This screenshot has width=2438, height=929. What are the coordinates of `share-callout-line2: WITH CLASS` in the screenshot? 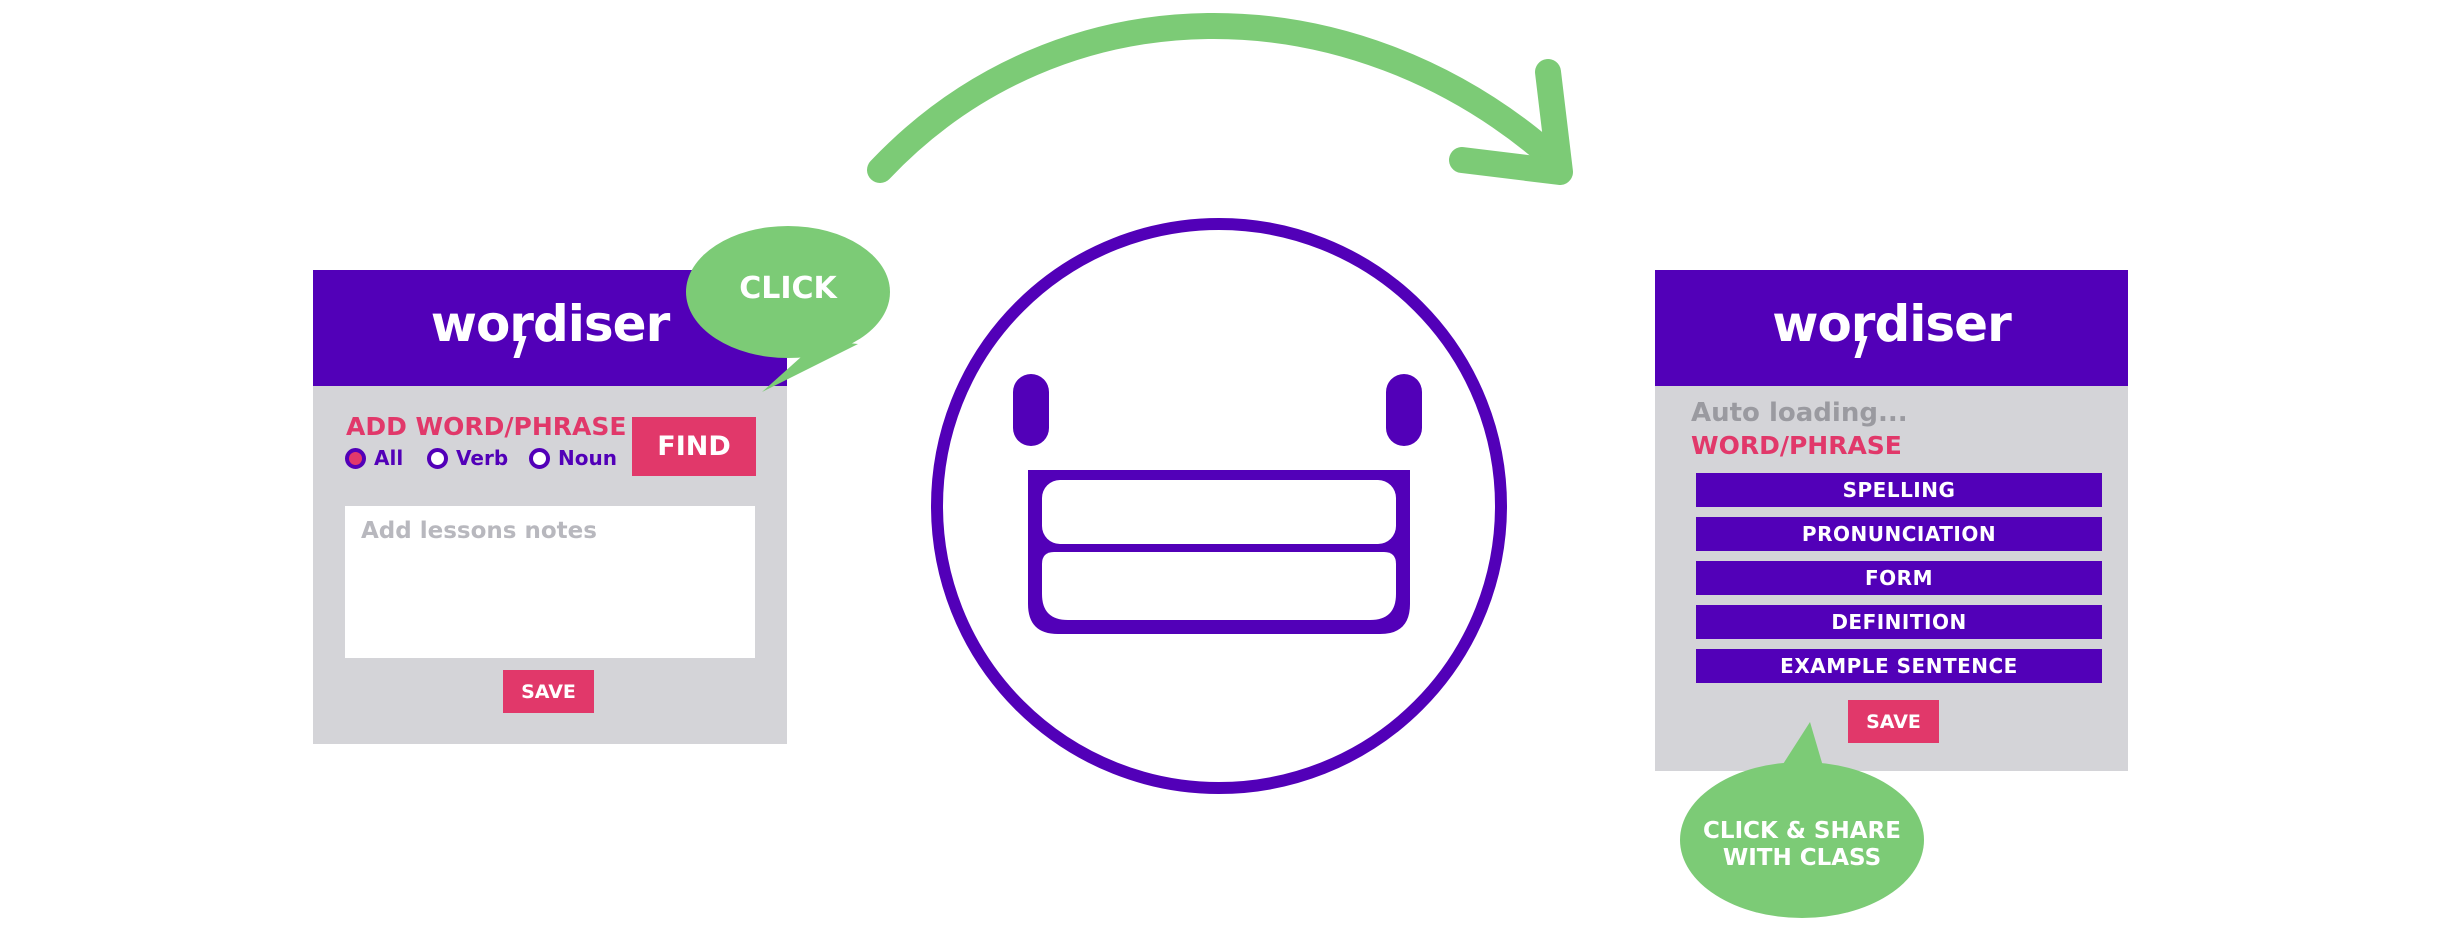 It's located at (1802, 858).